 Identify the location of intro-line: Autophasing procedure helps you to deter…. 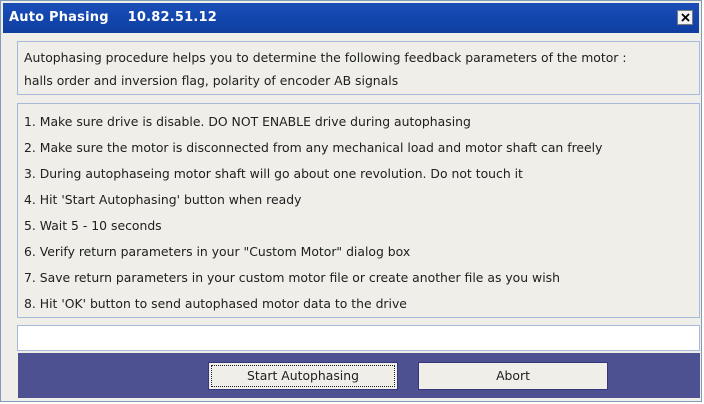
(325, 57).